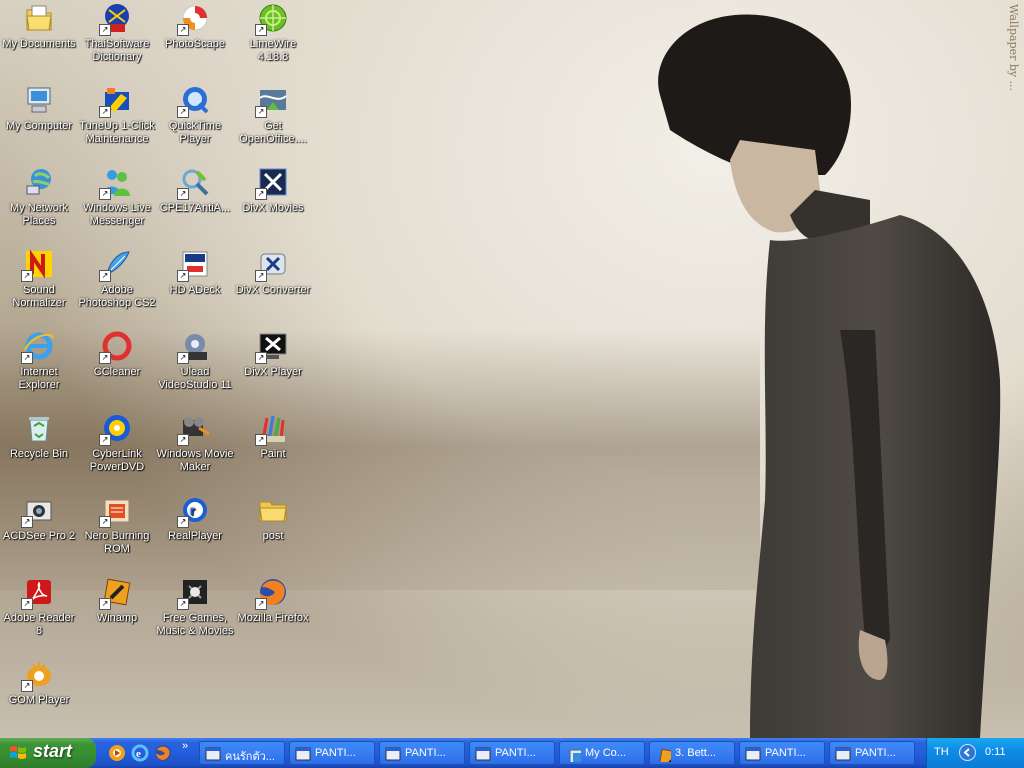 The width and height of the screenshot is (1024, 768). What do you see at coordinates (117, 296) in the screenshot?
I see `desktop-icon-label: Adobe Photoshop CS2` at bounding box center [117, 296].